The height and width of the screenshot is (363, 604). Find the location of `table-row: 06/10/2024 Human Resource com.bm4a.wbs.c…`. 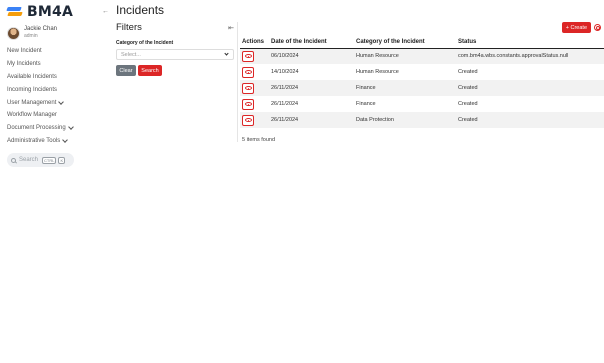

table-row: 06/10/2024 Human Resource com.bm4a.wbs.c… is located at coordinates (422, 56).